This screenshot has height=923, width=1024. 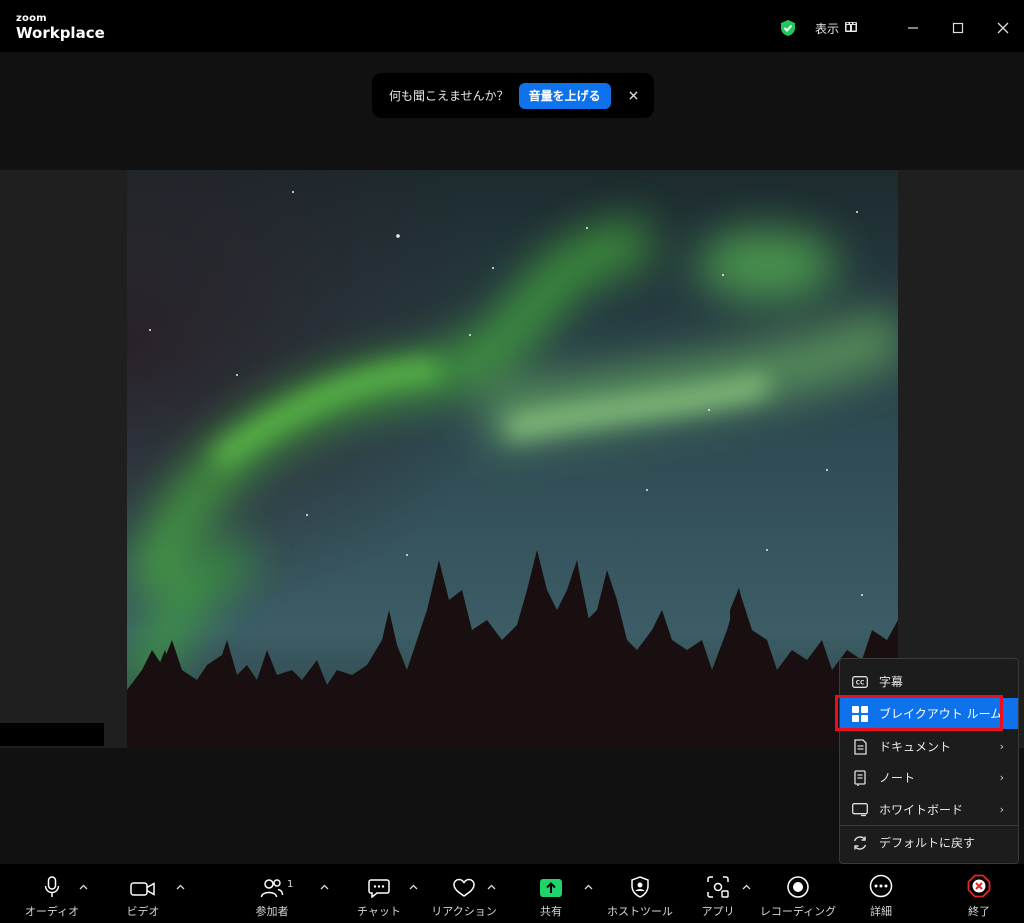 I want to click on participants-count: 1, so click(x=290, y=884).